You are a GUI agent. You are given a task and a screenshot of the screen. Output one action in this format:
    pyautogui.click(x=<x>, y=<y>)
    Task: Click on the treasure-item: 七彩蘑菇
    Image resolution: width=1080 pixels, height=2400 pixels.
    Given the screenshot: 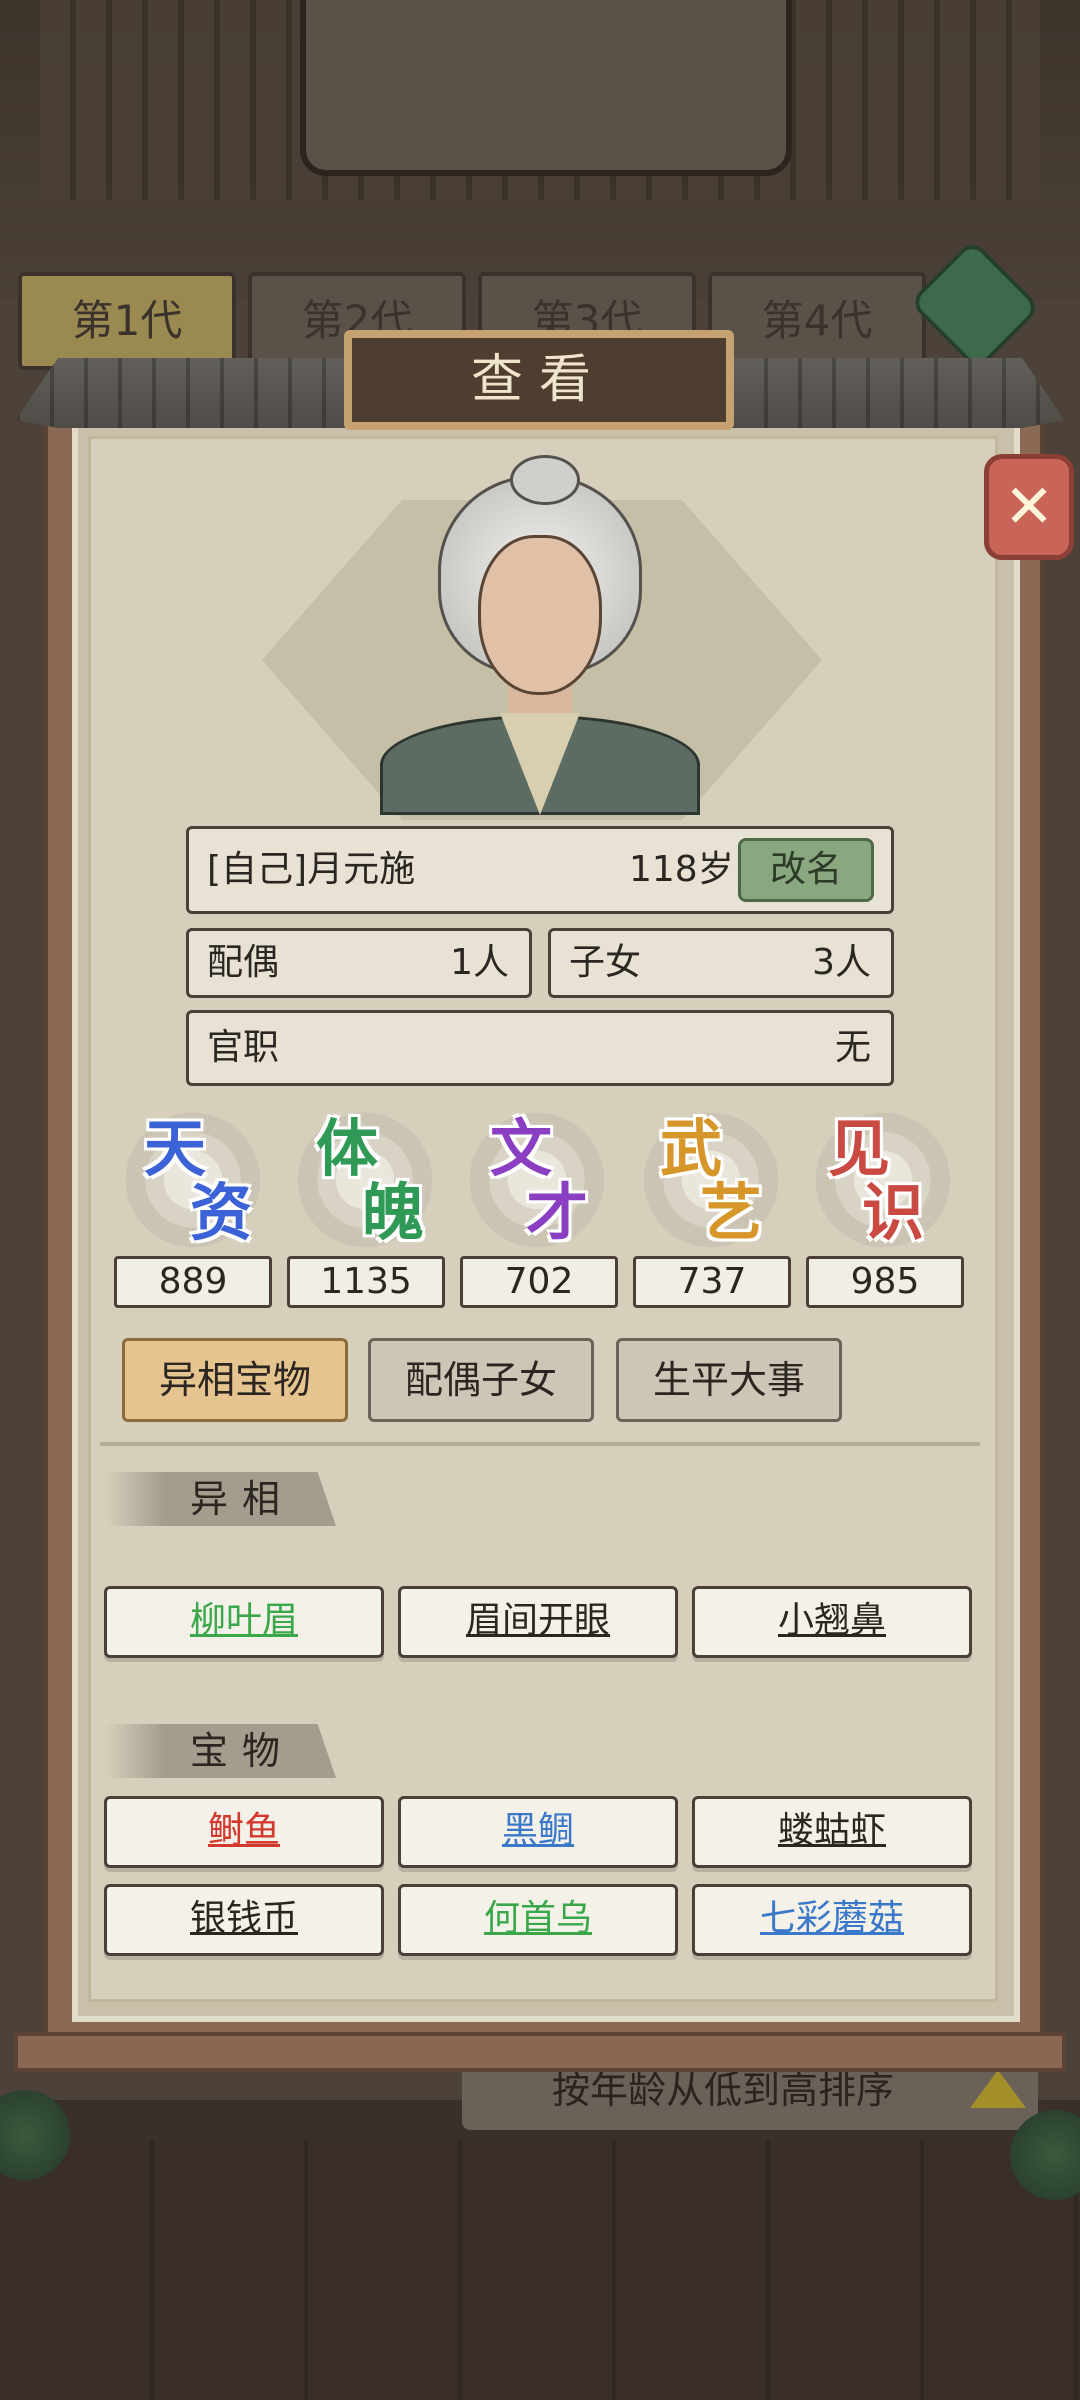 What is the action you would take?
    pyautogui.click(x=832, y=1920)
    